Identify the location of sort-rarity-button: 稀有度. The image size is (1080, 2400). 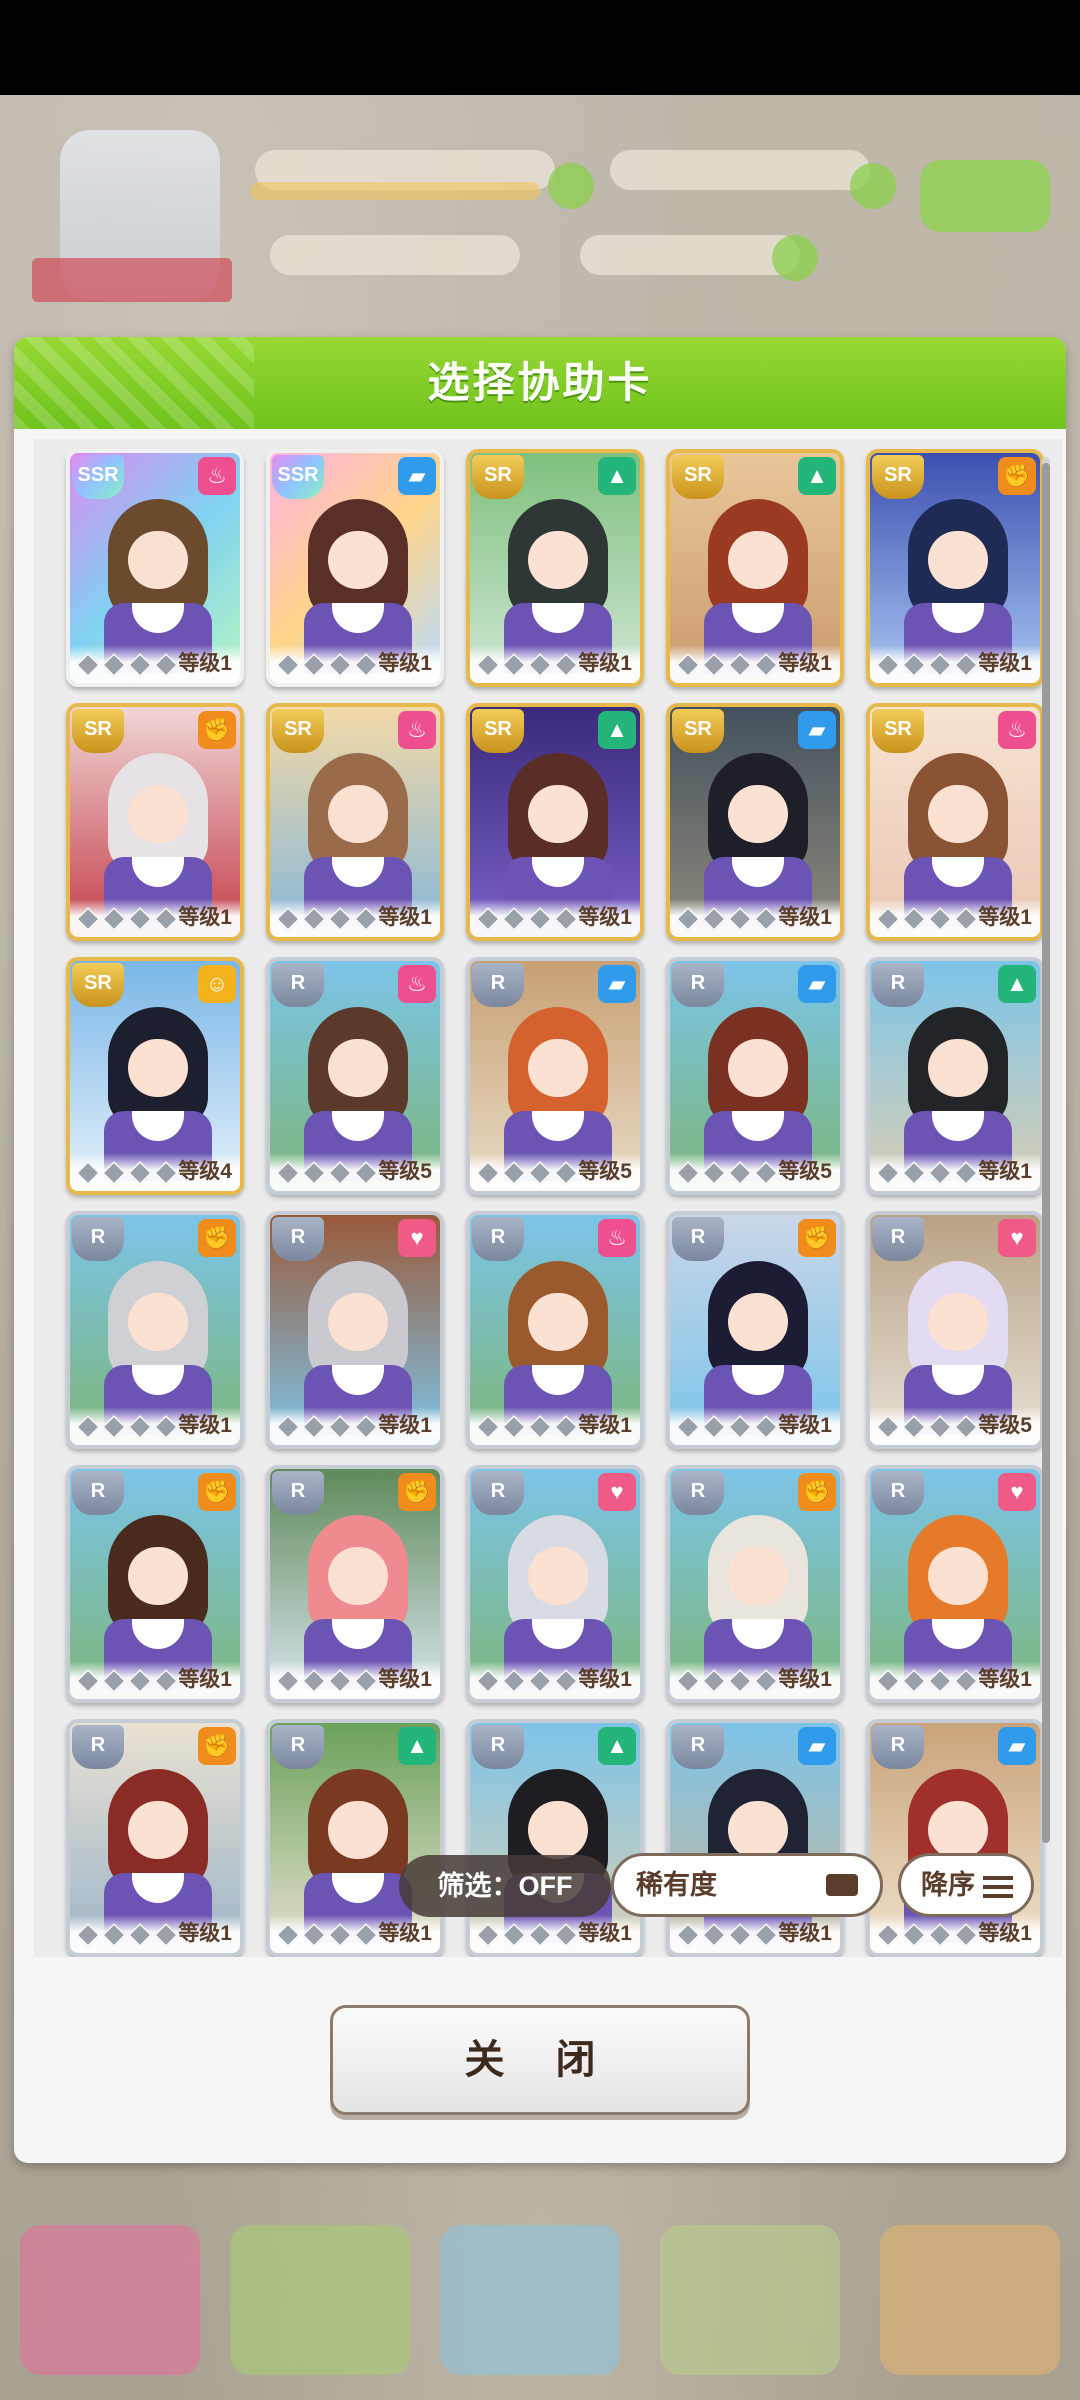
(747, 1885).